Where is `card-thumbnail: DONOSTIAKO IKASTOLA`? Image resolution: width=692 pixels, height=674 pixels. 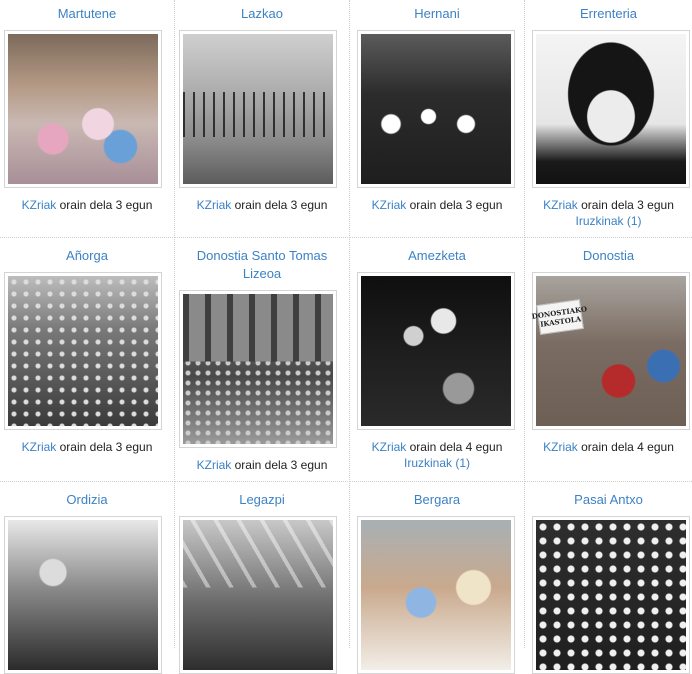 card-thumbnail: DONOSTIAKO IKASTOLA is located at coordinates (610, 351).